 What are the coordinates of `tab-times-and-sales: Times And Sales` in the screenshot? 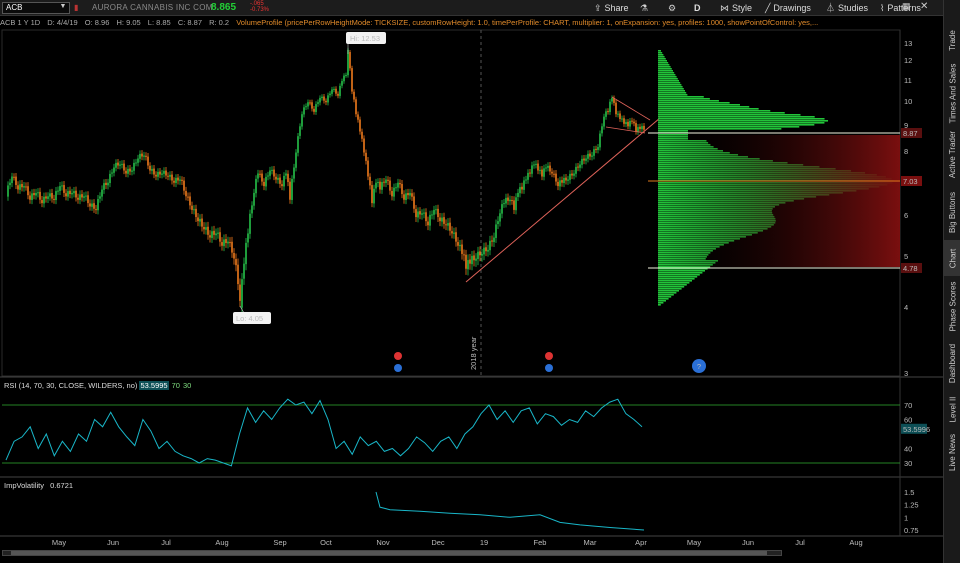 It's located at (952, 93).